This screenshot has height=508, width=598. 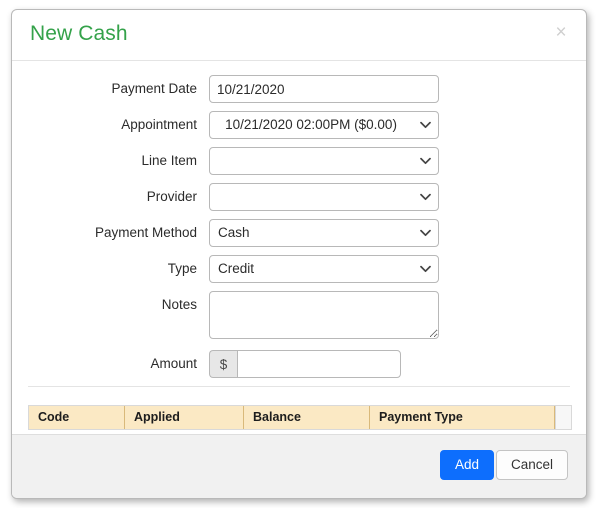 I want to click on label-payment-date: Payment Date, so click(x=154, y=88).